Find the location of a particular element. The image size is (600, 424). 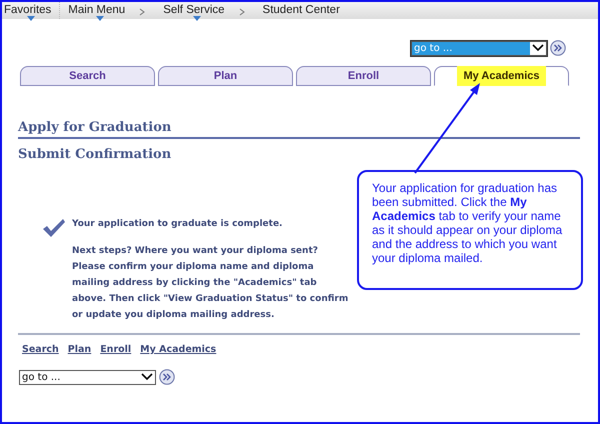

tab: My Academics is located at coordinates (501, 76).